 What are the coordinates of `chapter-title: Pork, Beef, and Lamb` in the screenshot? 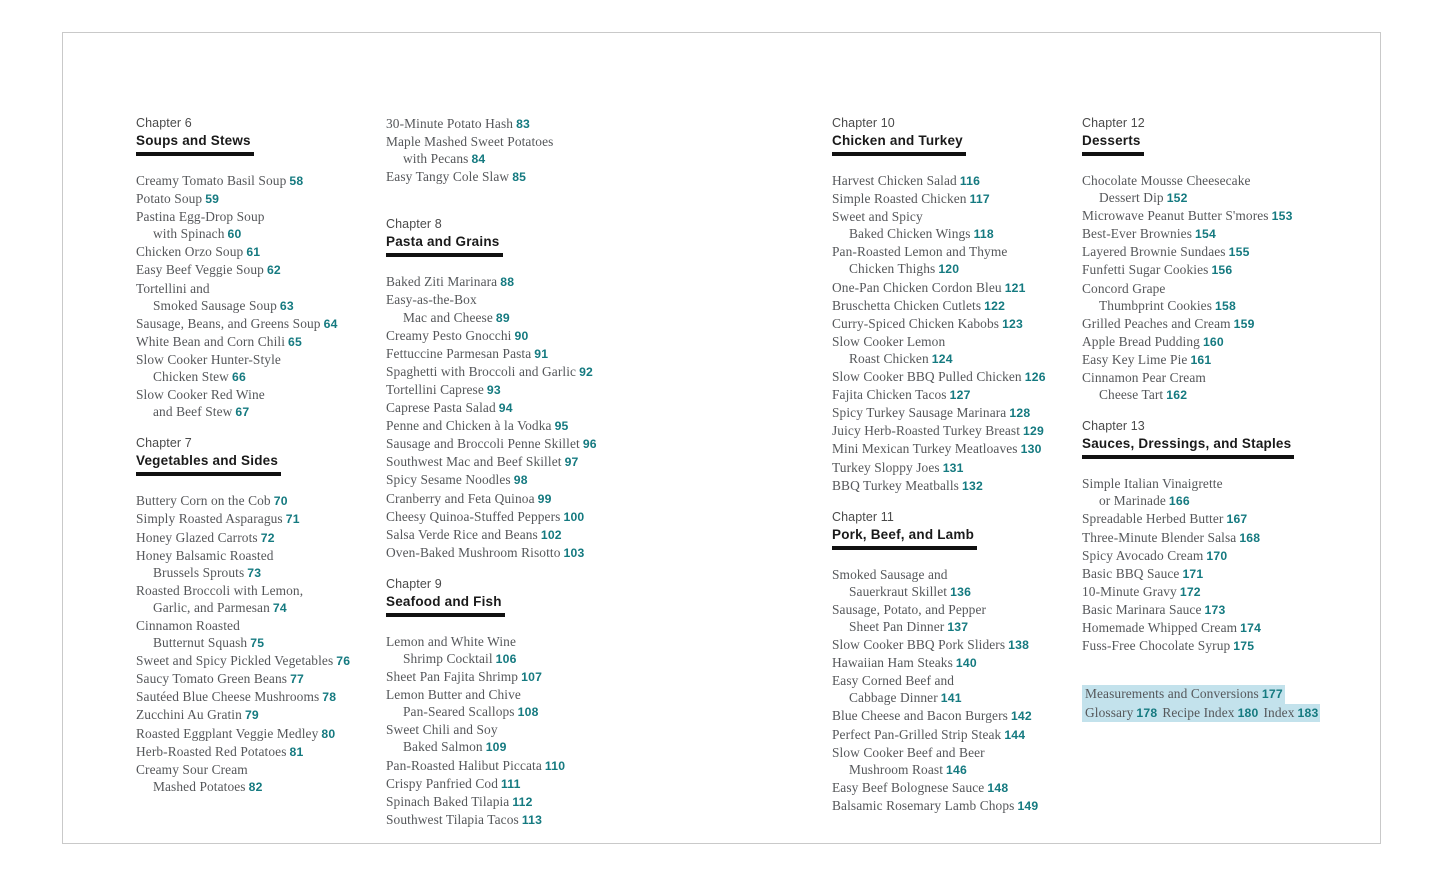 It's located at (903, 534).